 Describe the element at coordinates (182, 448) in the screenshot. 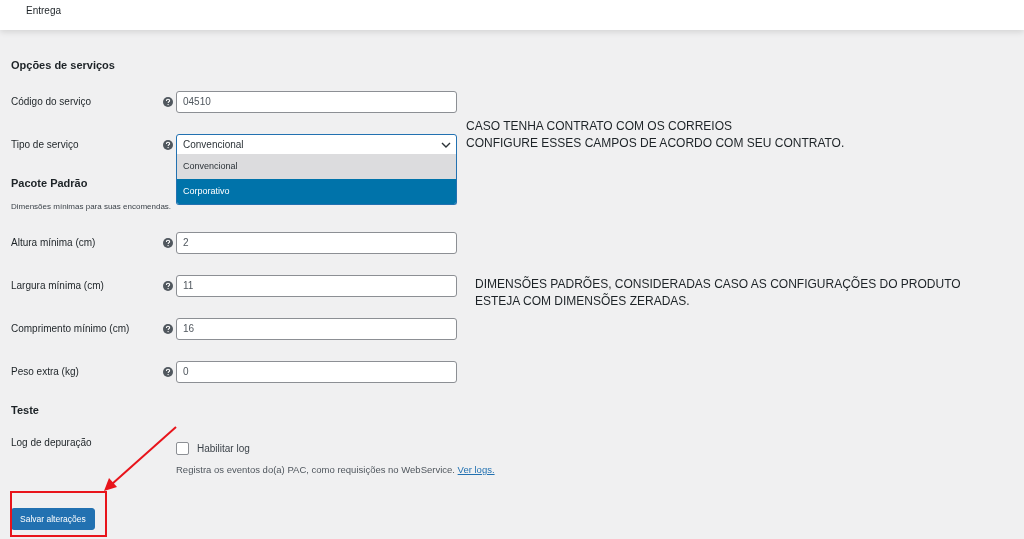

I see `checkbox` at that location.